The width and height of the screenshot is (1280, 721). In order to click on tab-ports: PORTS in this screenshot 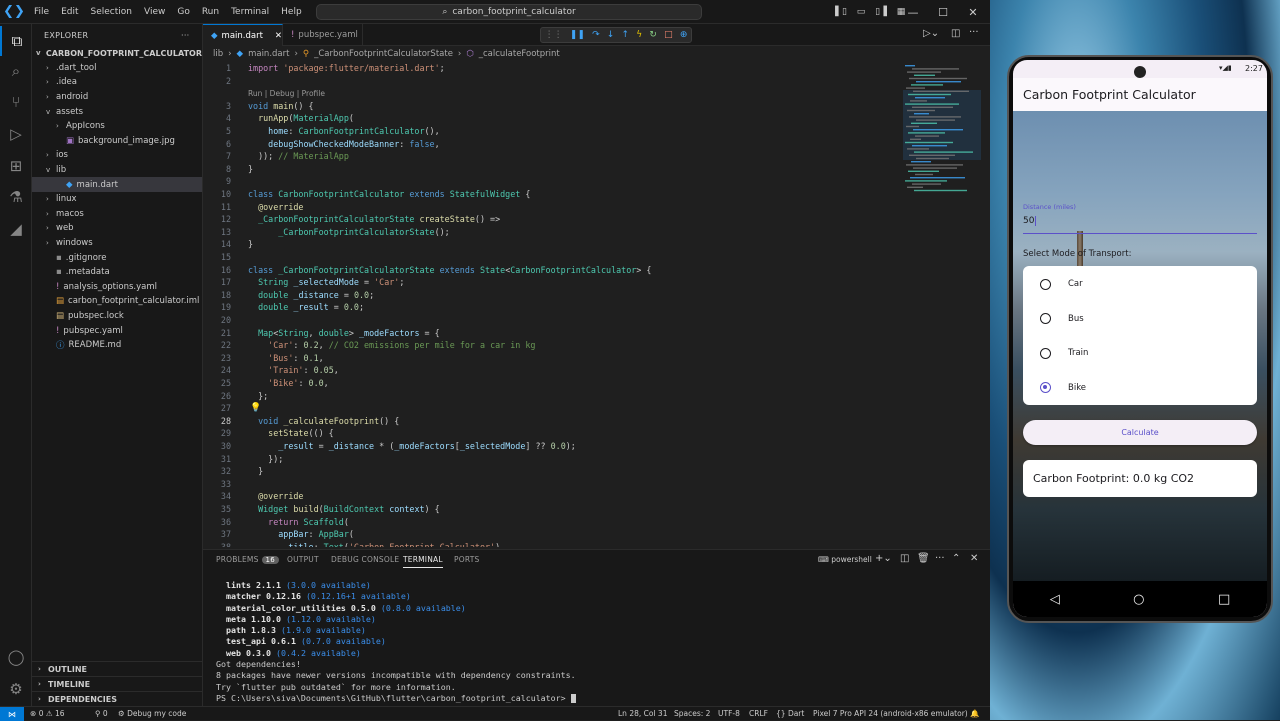, I will do `click(466, 559)`.